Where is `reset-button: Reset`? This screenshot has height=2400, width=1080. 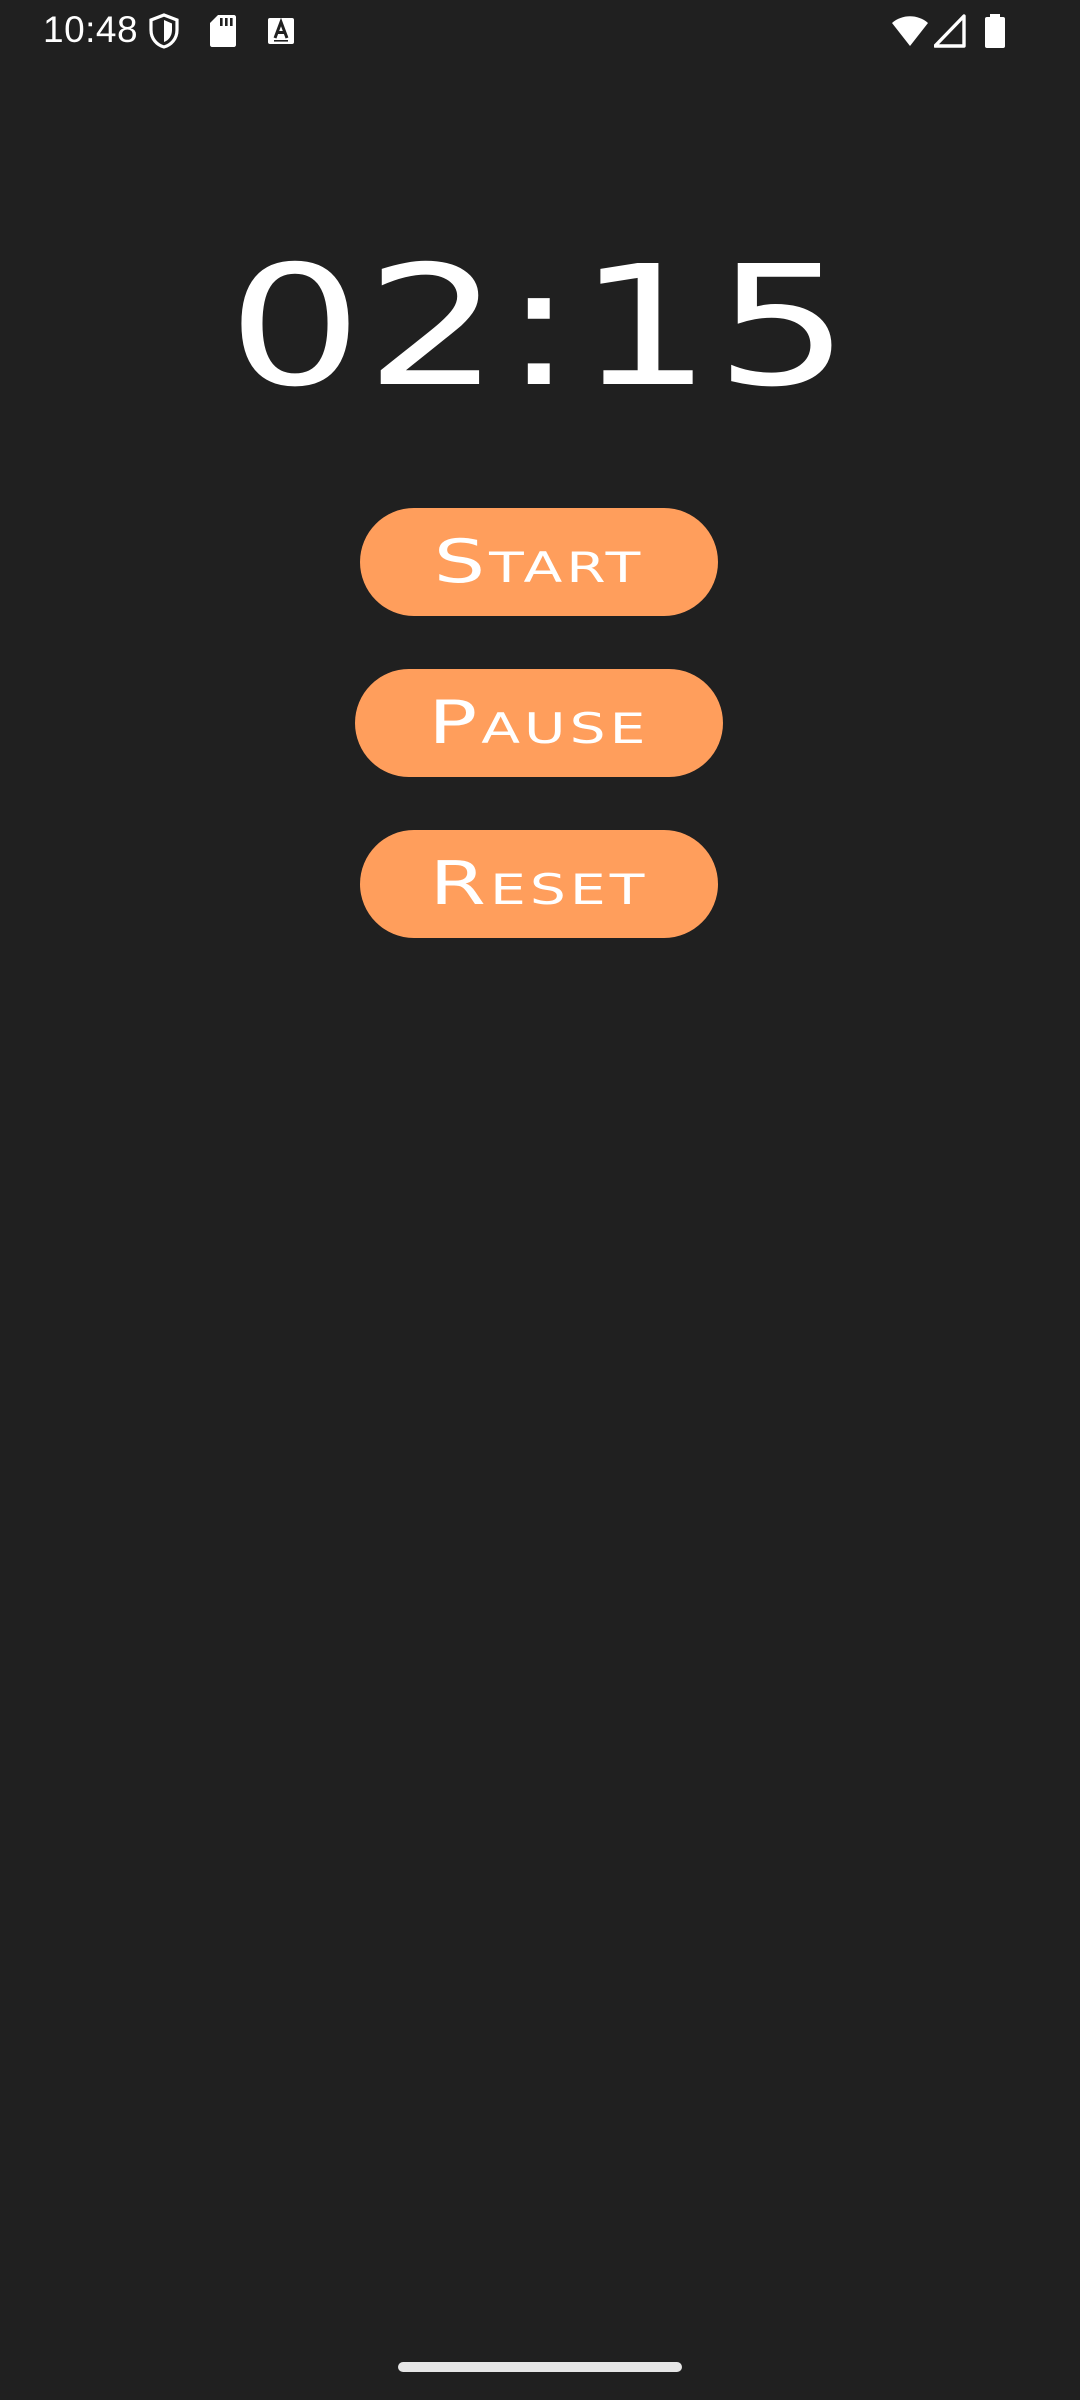
reset-button: Reset is located at coordinates (539, 884).